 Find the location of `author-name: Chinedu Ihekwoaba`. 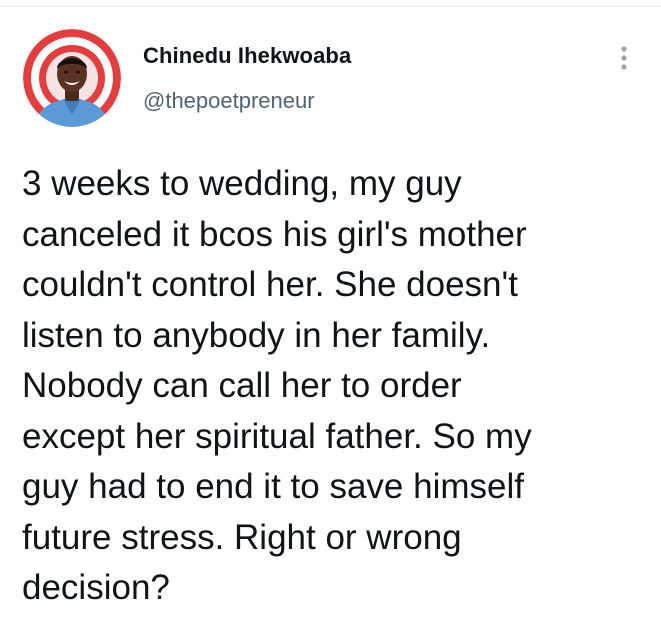

author-name: Chinedu Ihekwoaba is located at coordinates (247, 56).